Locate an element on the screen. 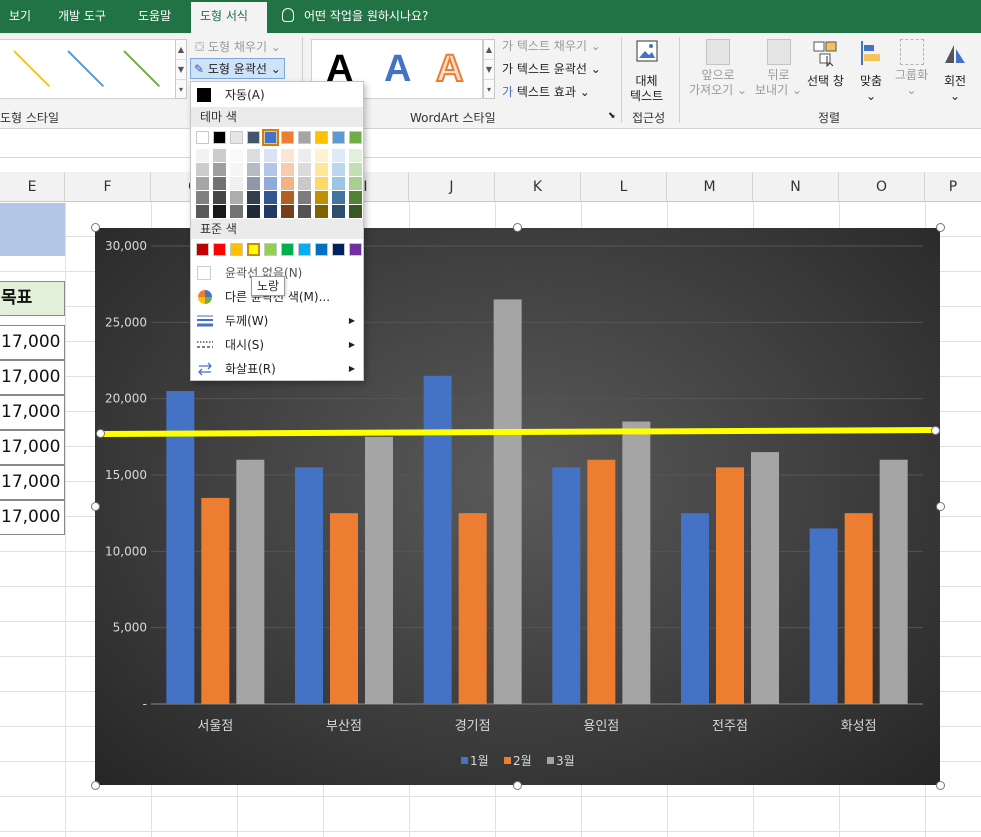 Image resolution: width=981 pixels, height=837 pixels. target-line-shape is located at coordinates (518, 432).